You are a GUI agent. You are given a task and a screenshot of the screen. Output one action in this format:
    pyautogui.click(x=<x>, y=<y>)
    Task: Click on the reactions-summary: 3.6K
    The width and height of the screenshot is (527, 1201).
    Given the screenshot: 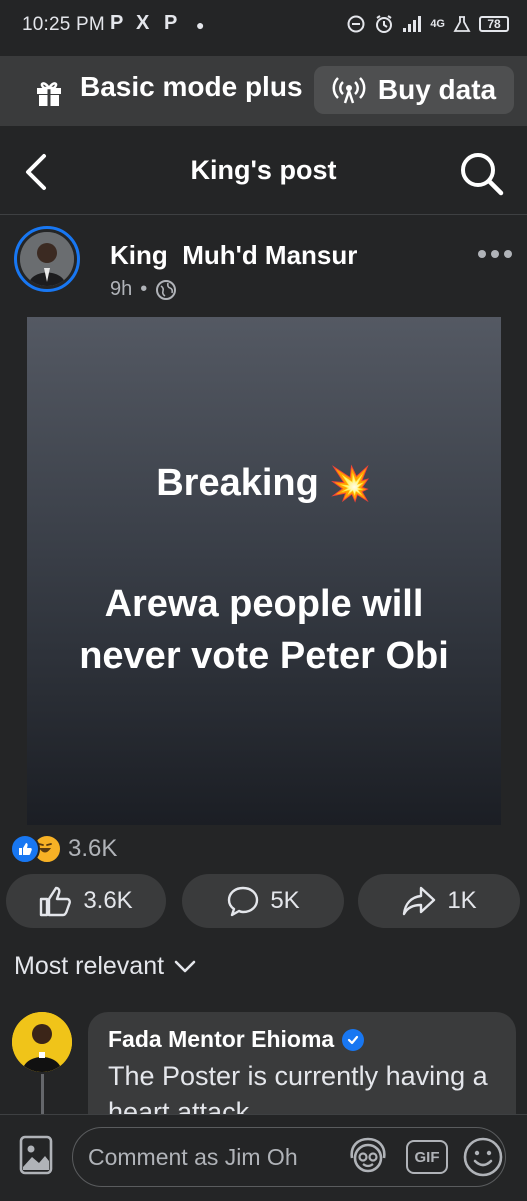 What is the action you would take?
    pyautogui.click(x=63, y=849)
    